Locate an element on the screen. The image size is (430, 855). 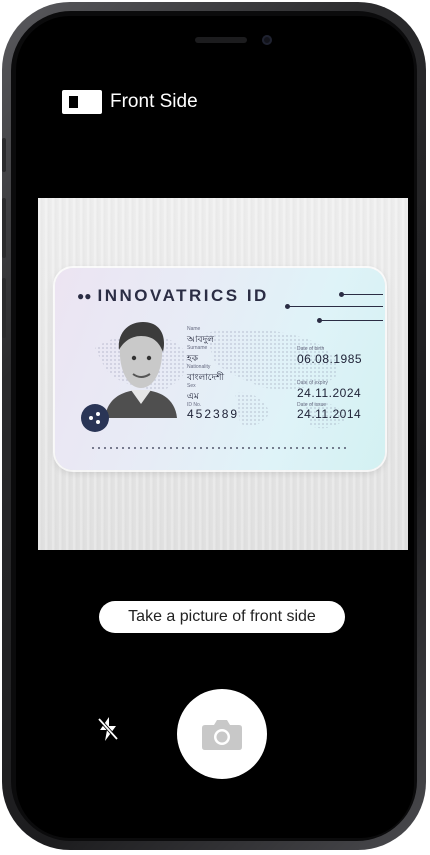
id-number-value: 452389 is located at coordinates (213, 414).